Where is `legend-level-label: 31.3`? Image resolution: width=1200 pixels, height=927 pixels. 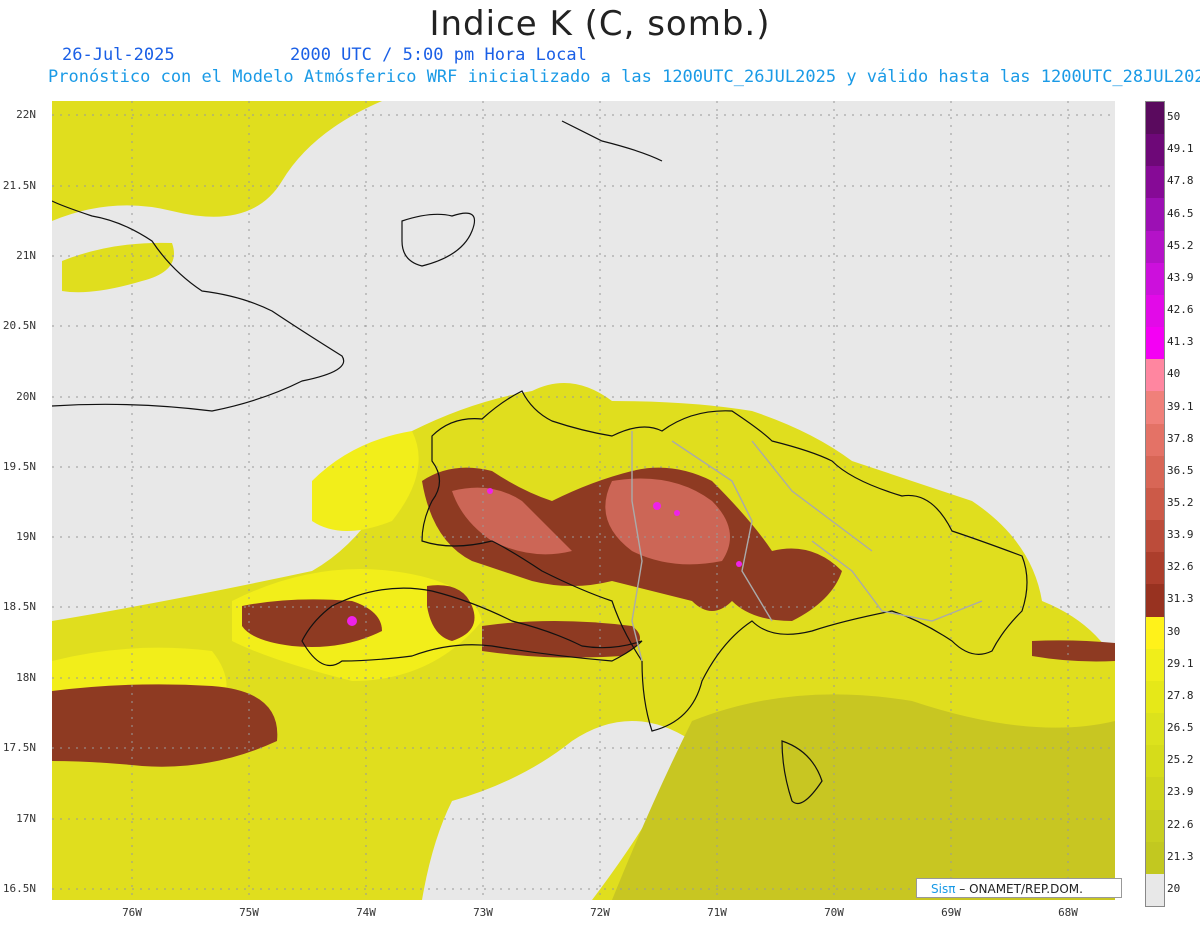
legend-level-label: 31.3 is located at coordinates (1180, 599).